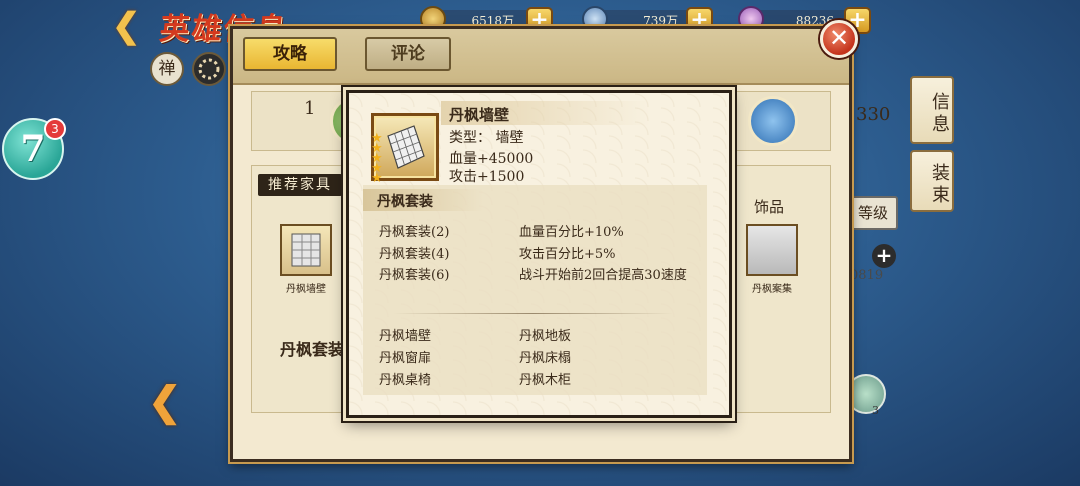 The image size is (1080, 486). Describe the element at coordinates (209, 69) in the screenshot. I see `prayer-bead-icon` at that location.